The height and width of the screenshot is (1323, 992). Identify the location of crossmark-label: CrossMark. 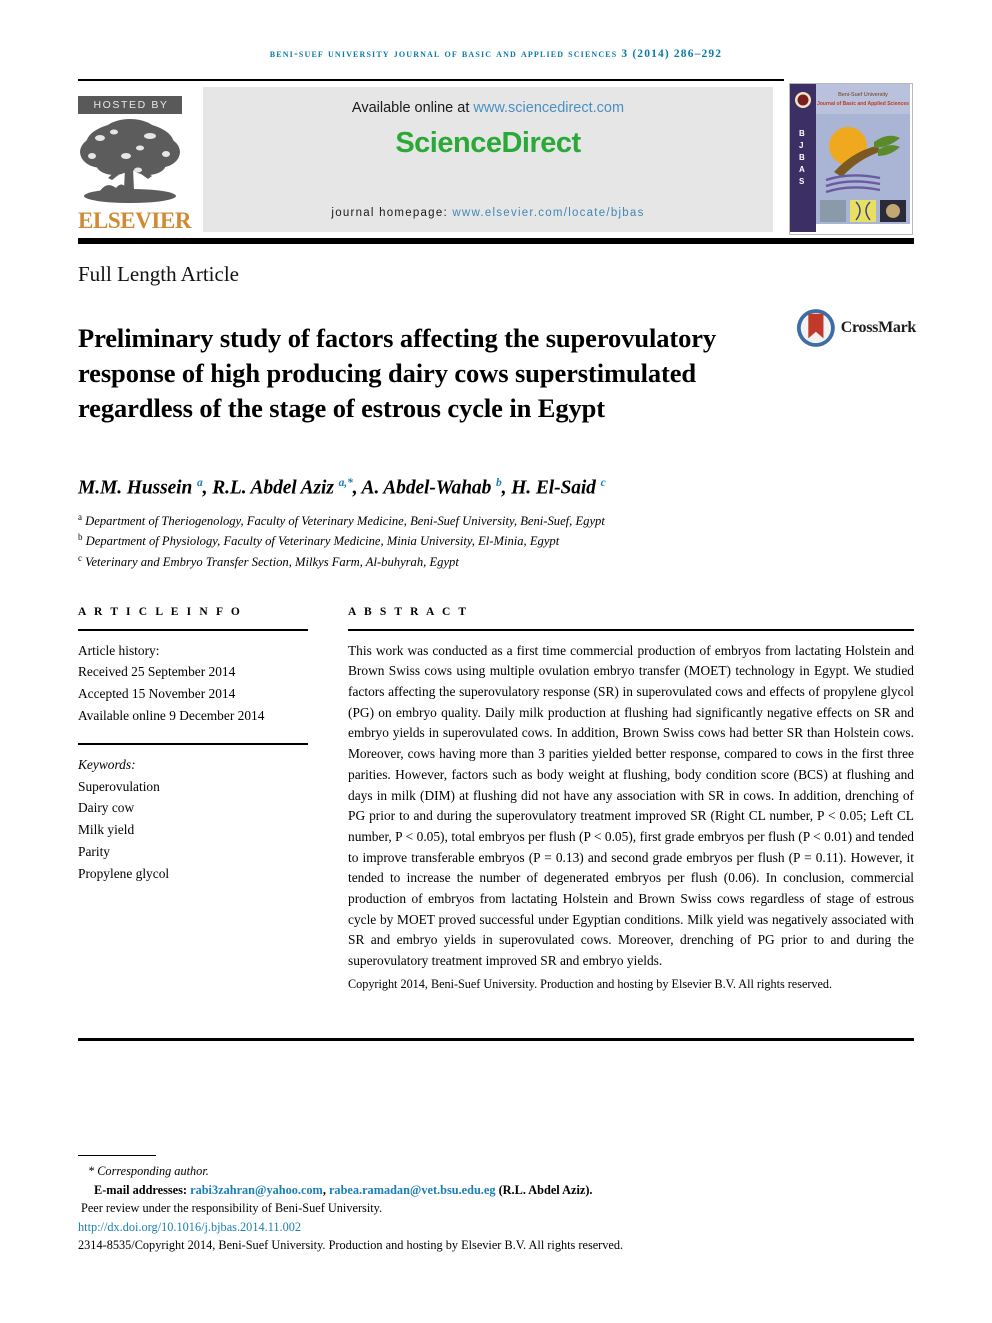
(878, 327).